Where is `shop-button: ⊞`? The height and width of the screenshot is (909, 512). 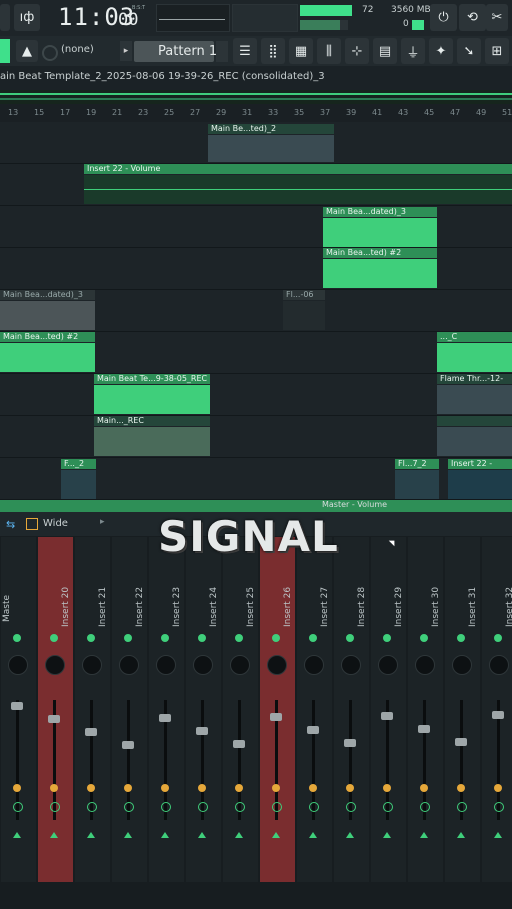
shop-button: ⊞ is located at coordinates (497, 51).